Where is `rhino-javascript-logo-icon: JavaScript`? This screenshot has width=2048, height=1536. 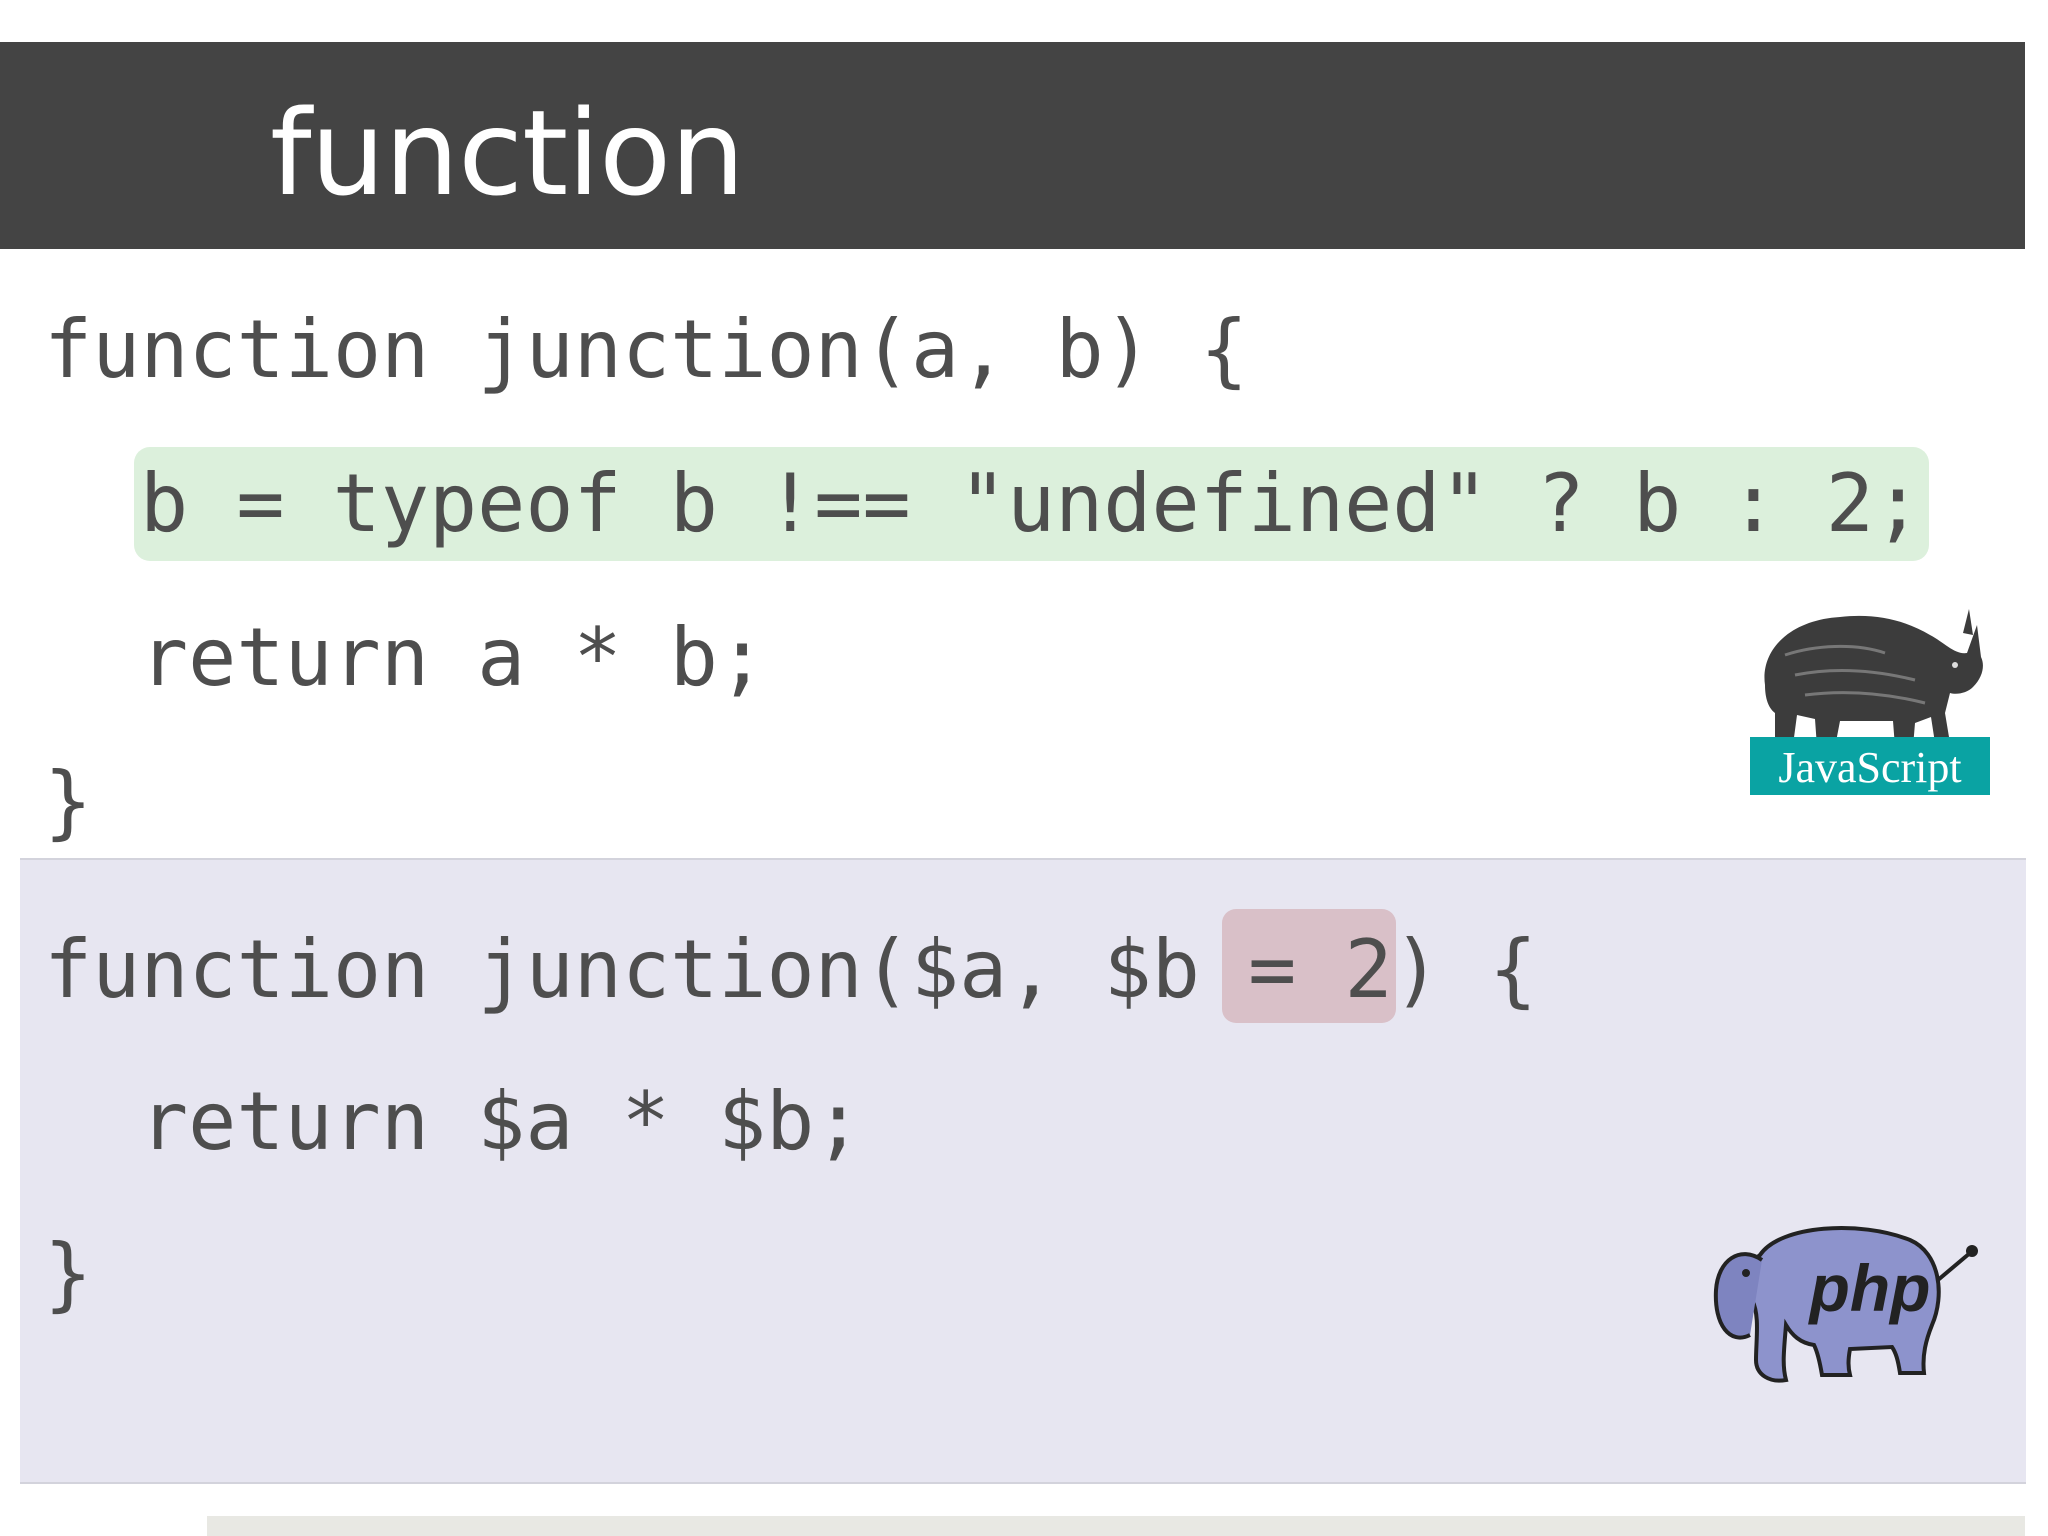 rhino-javascript-logo-icon: JavaScript is located at coordinates (1867, 695).